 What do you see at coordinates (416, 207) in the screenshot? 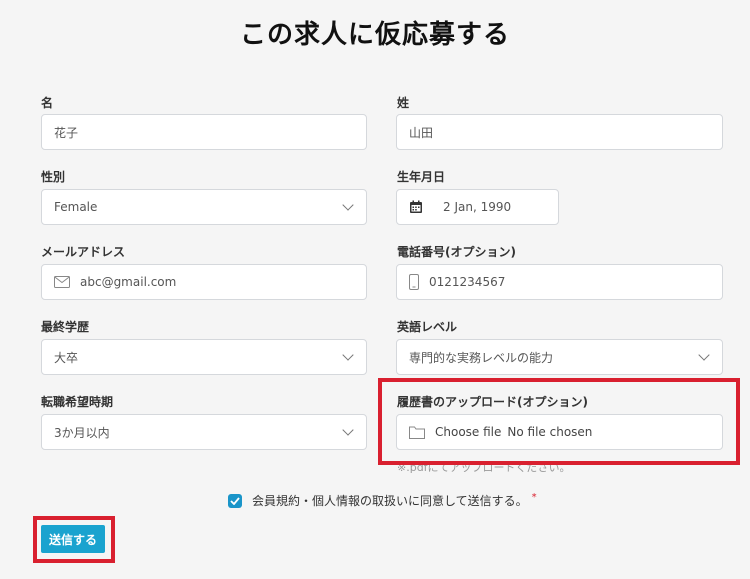
I see `calendar-icon` at bounding box center [416, 207].